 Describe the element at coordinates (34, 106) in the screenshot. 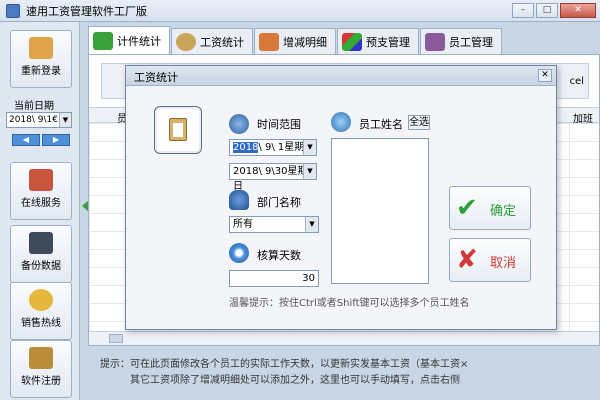

I see `current-date-label: 当前日期` at that location.